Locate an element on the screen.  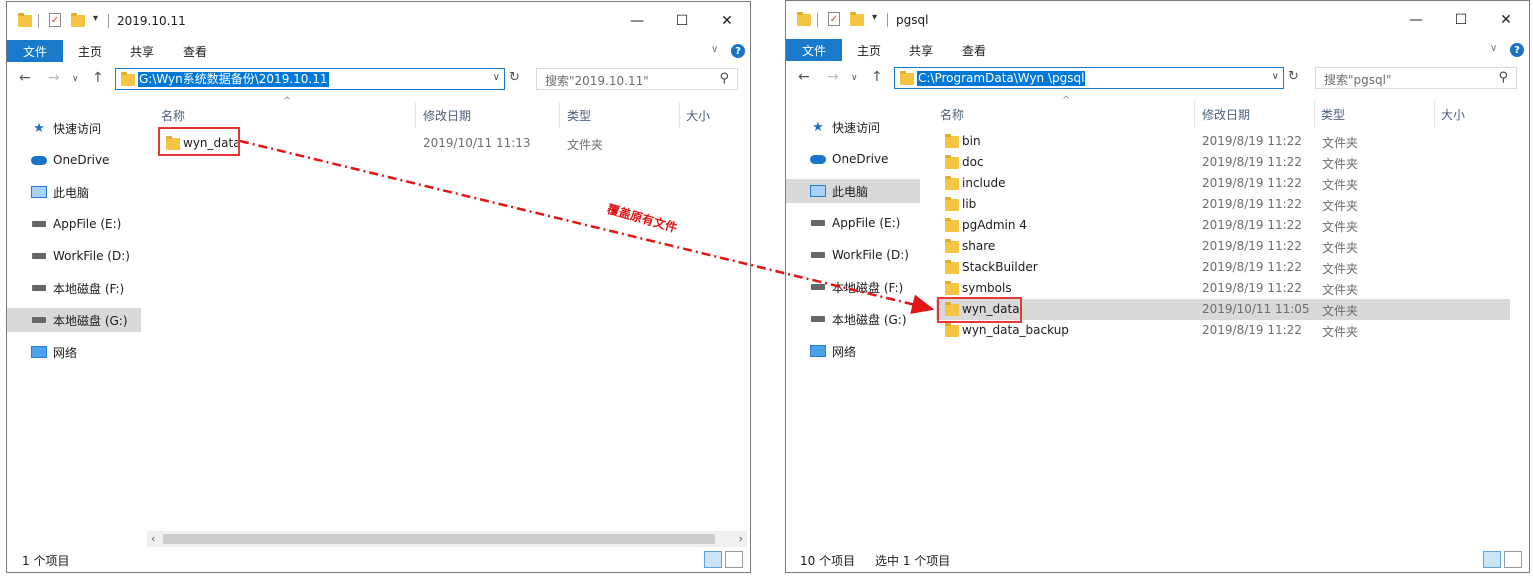
scroll-left-icon: ‹ is located at coordinates (153, 538).